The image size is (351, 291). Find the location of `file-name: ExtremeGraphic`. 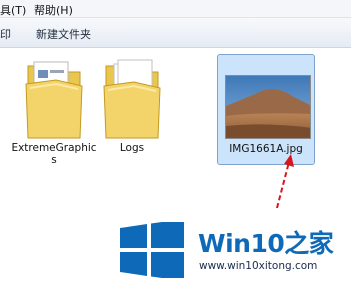

file-name: ExtremeGraphic is located at coordinates (54, 148).